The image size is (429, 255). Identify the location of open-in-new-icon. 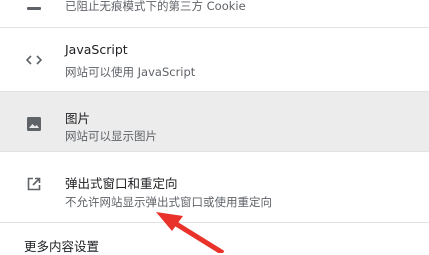
(34, 184).